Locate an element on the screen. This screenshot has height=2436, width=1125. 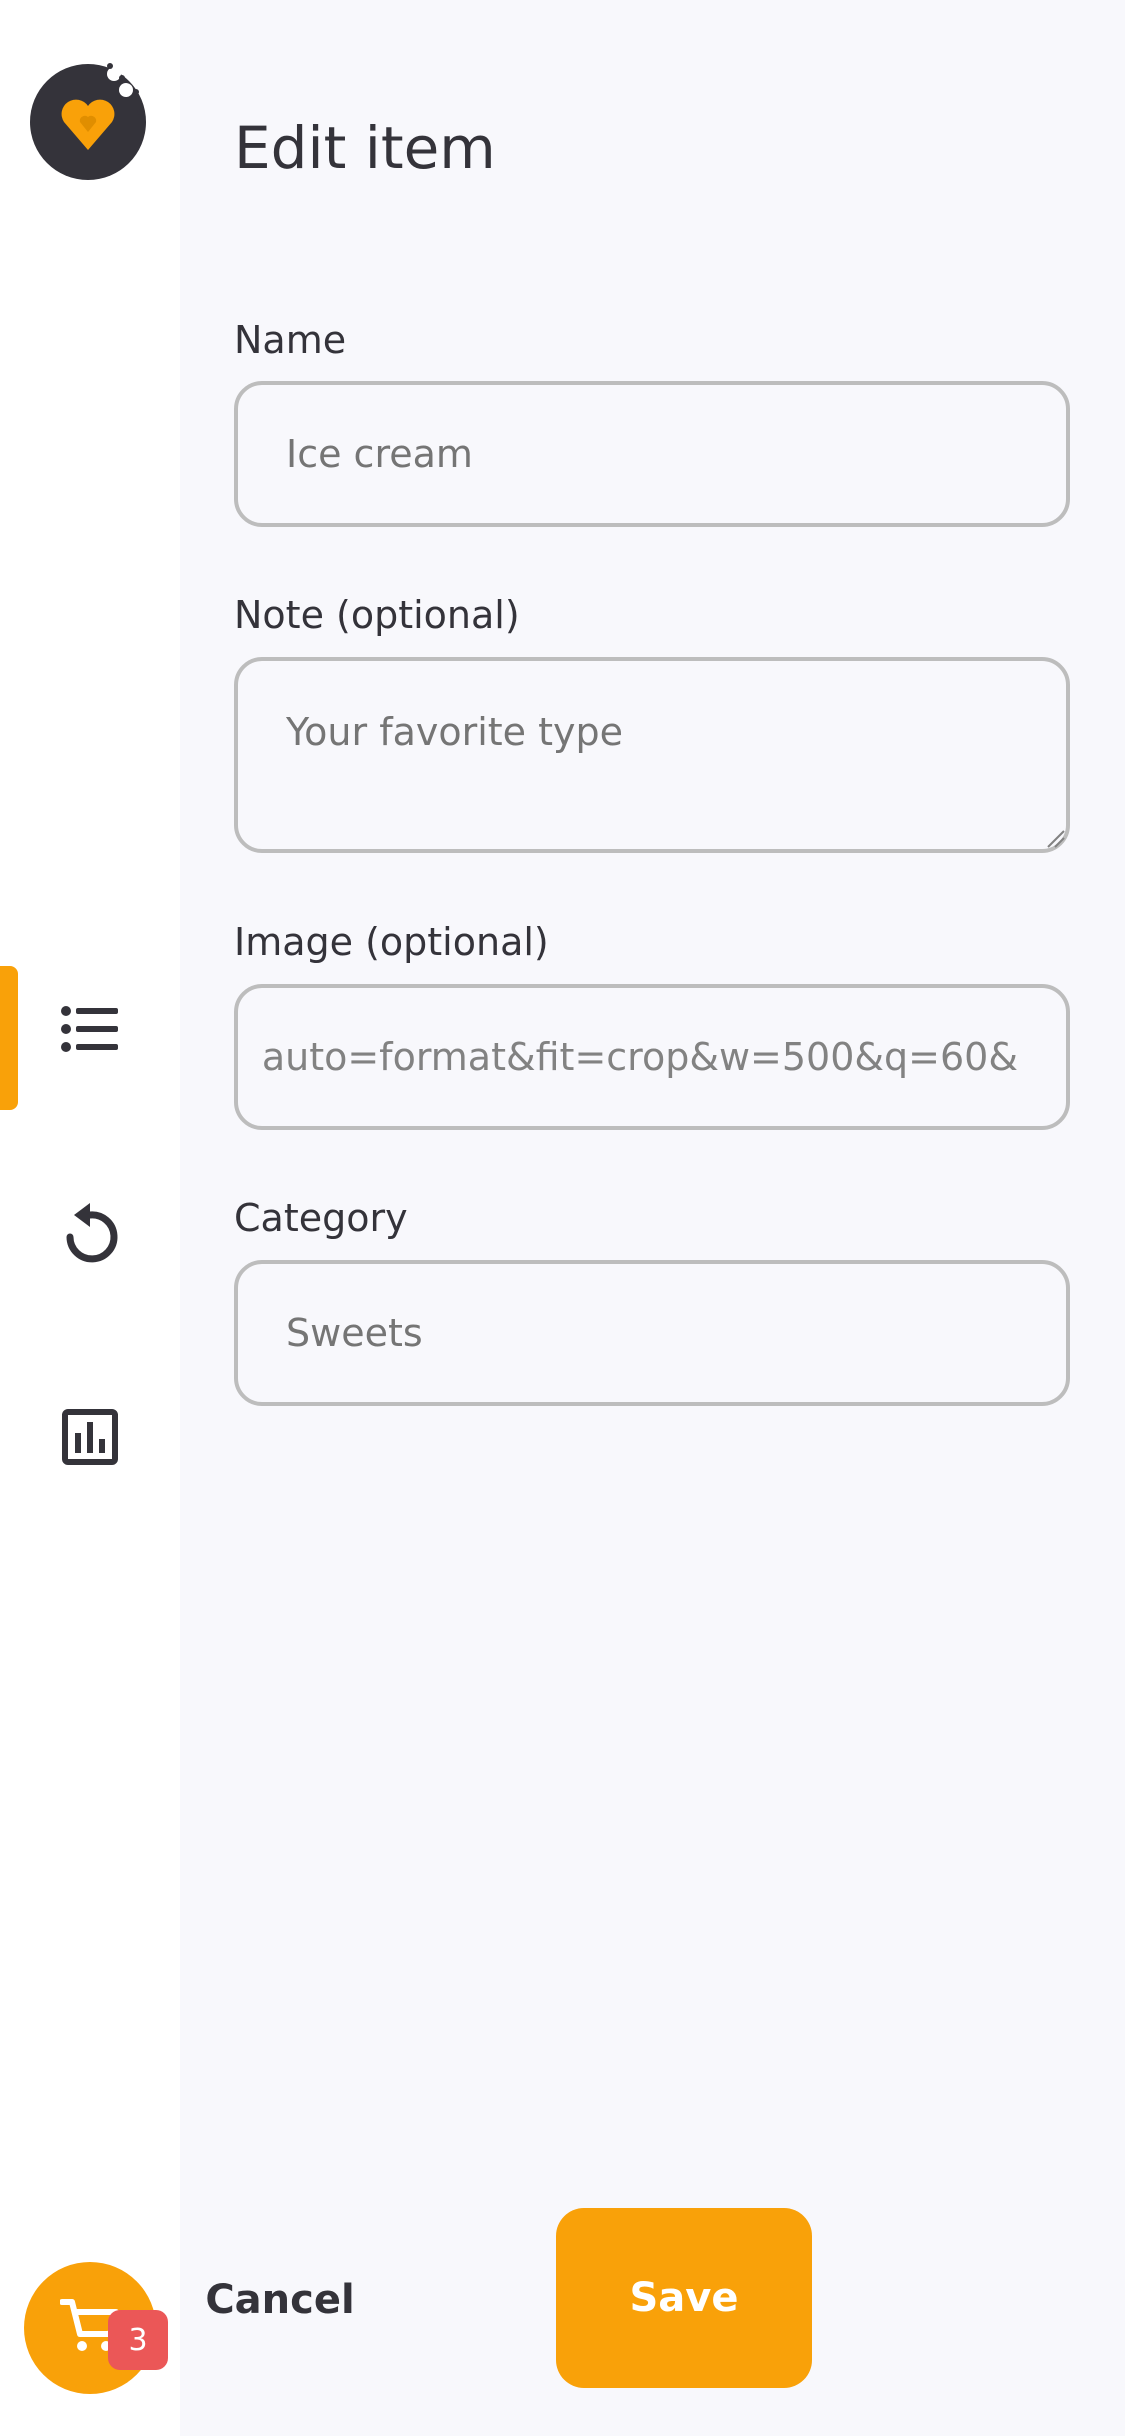
image-url-value: &auto=format&fit=crop&w=500&q=60 is located at coordinates (639, 1057).